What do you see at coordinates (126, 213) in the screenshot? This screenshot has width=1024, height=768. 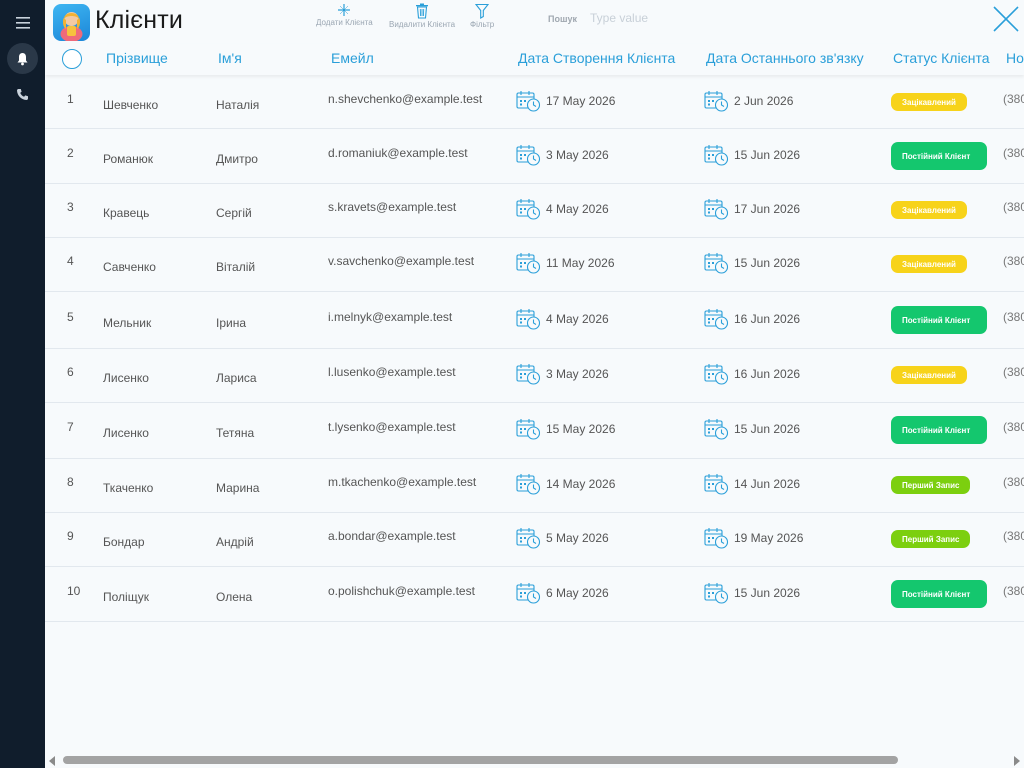 I see `cell-last-name: Кравець` at bounding box center [126, 213].